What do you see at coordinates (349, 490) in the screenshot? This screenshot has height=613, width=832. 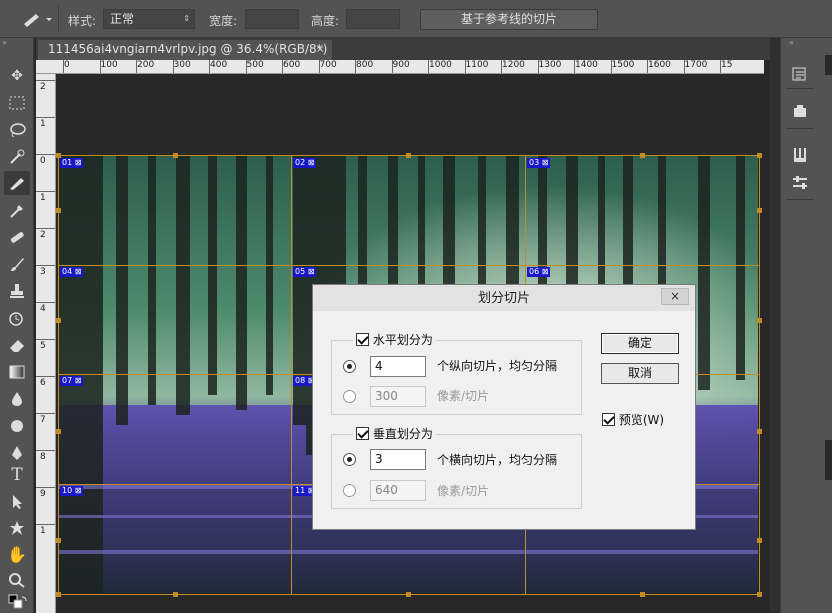 I see `vertical-pixels-radio` at bounding box center [349, 490].